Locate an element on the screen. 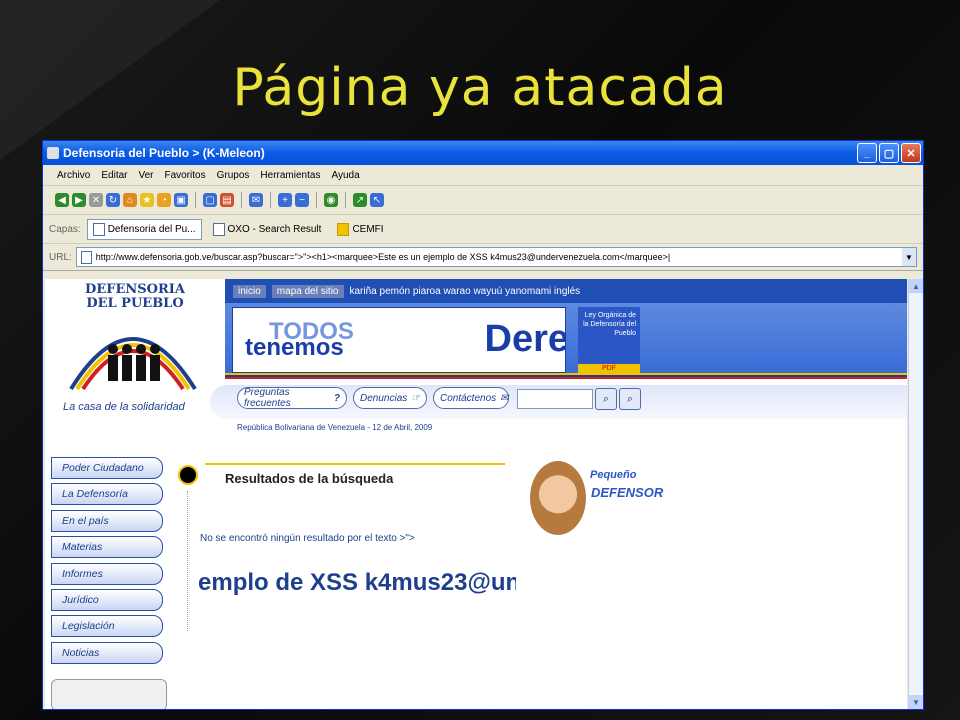  side-item-la-defensoria: La Defensoría is located at coordinates (107, 494).